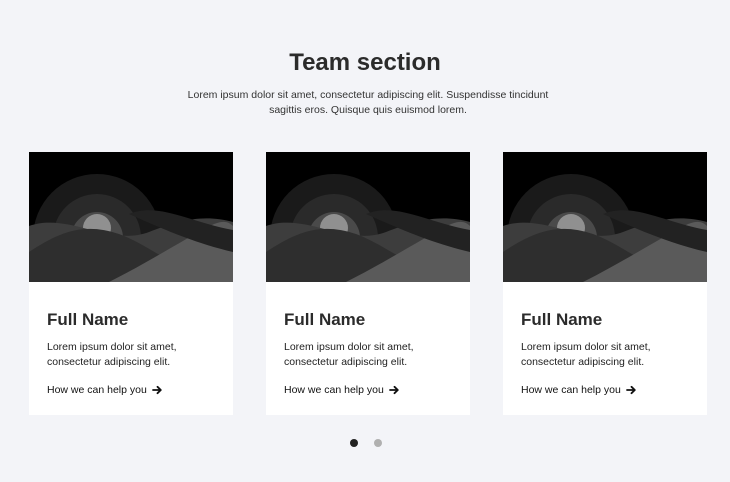 Image resolution: width=730 pixels, height=482 pixels. I want to click on section-title: Team section, so click(365, 62).